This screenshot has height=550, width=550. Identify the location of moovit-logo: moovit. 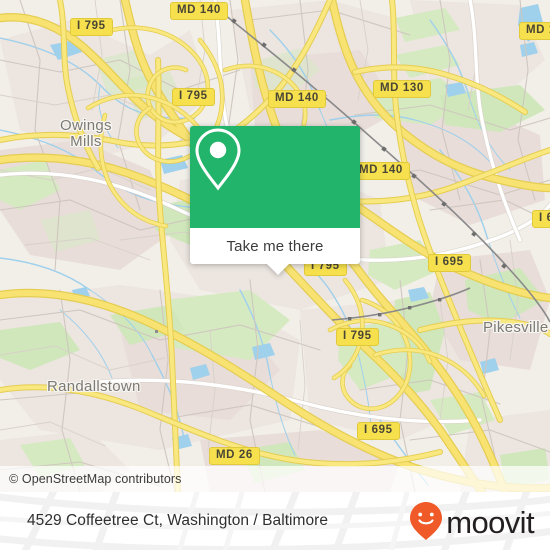
(472, 521).